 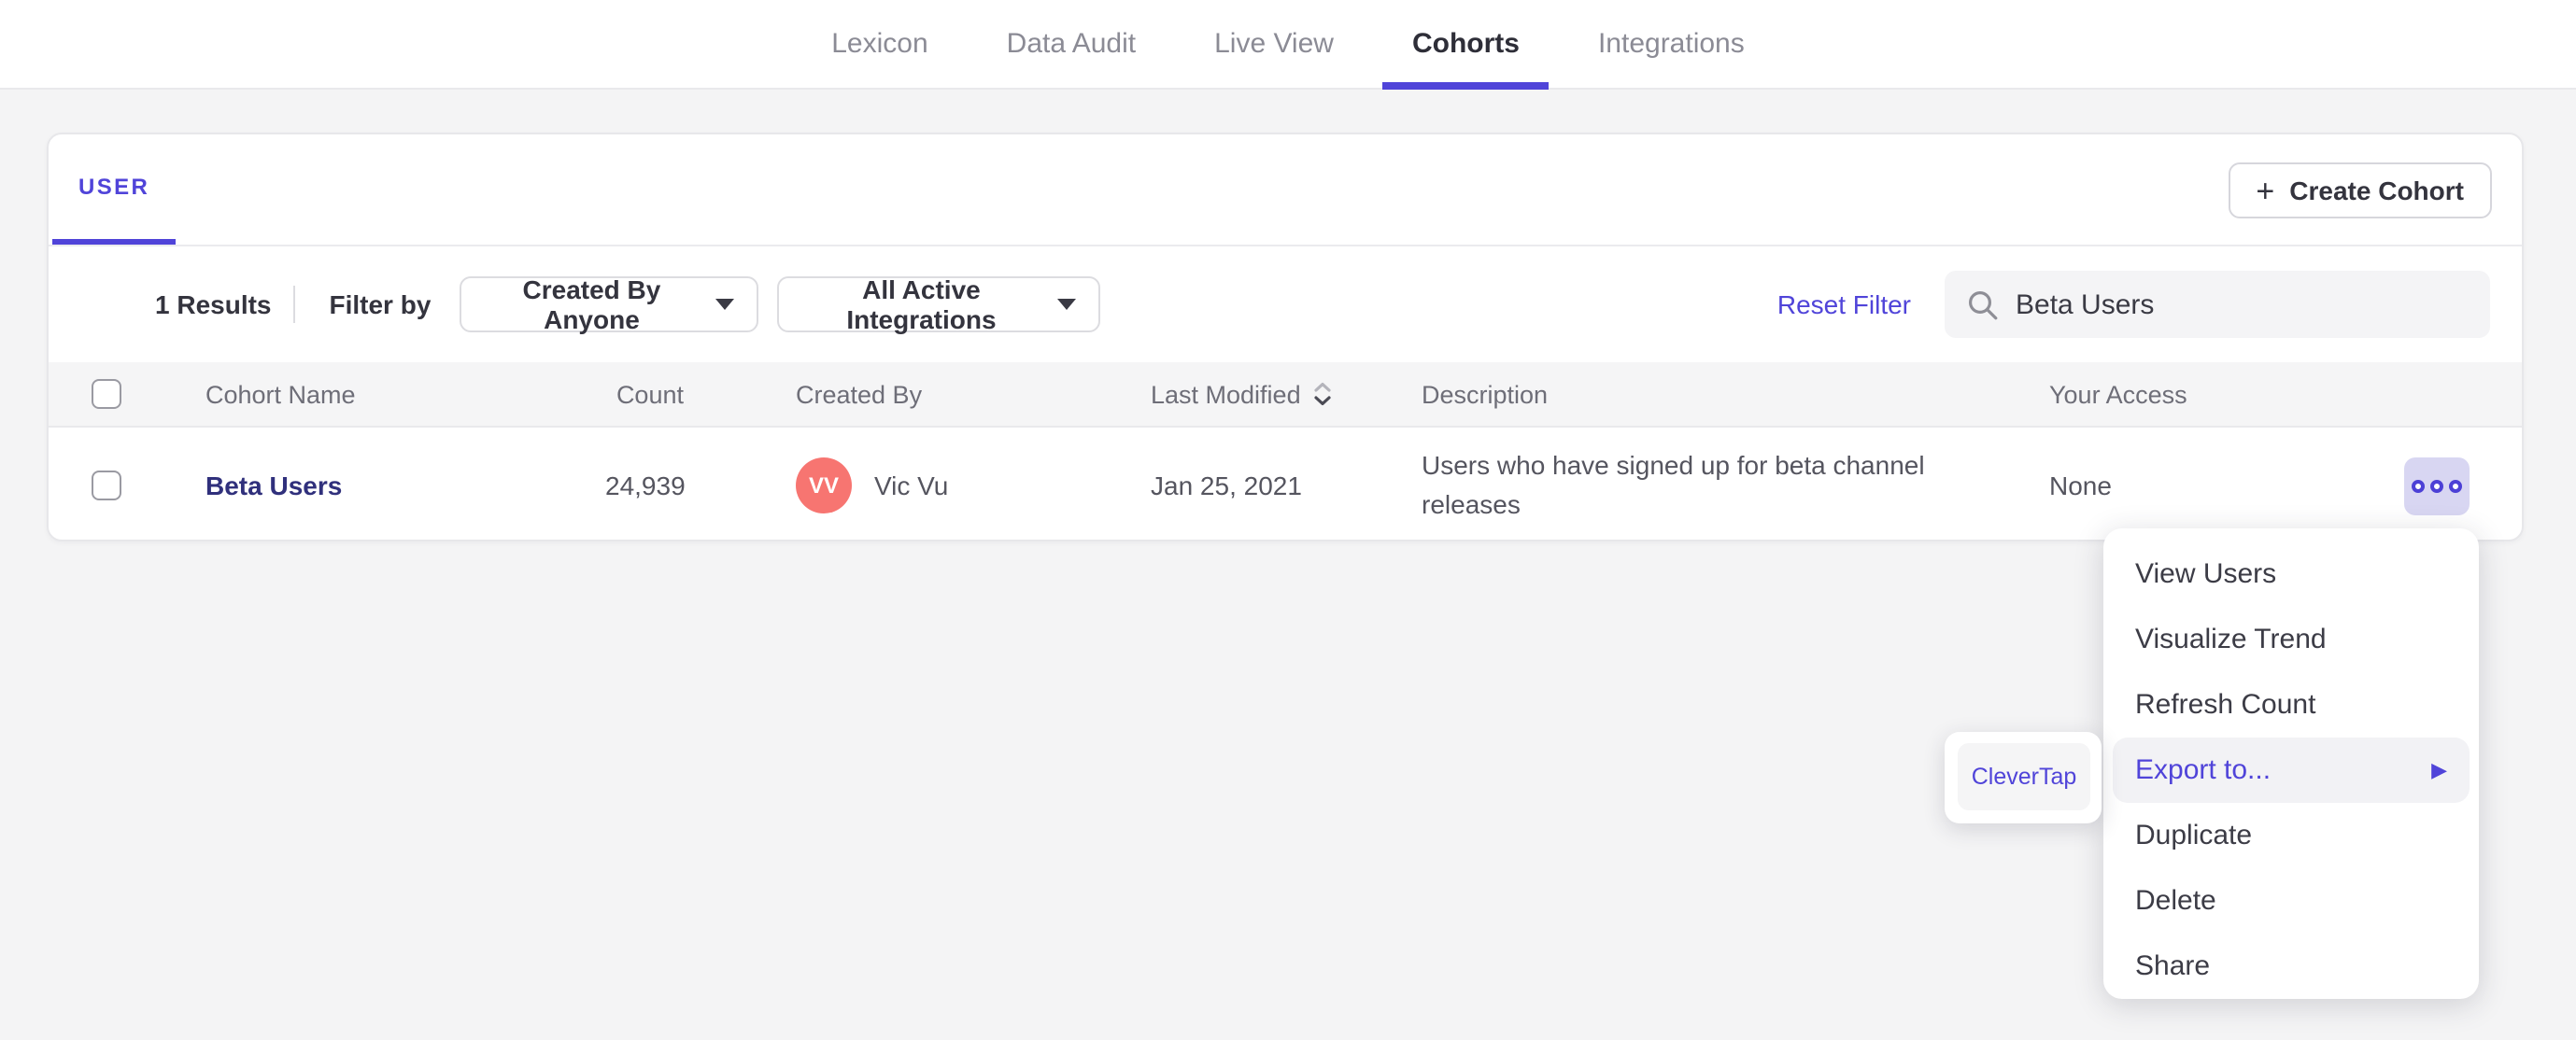 I want to click on nav-tab-data-audit: Data Audit, so click(x=1071, y=44).